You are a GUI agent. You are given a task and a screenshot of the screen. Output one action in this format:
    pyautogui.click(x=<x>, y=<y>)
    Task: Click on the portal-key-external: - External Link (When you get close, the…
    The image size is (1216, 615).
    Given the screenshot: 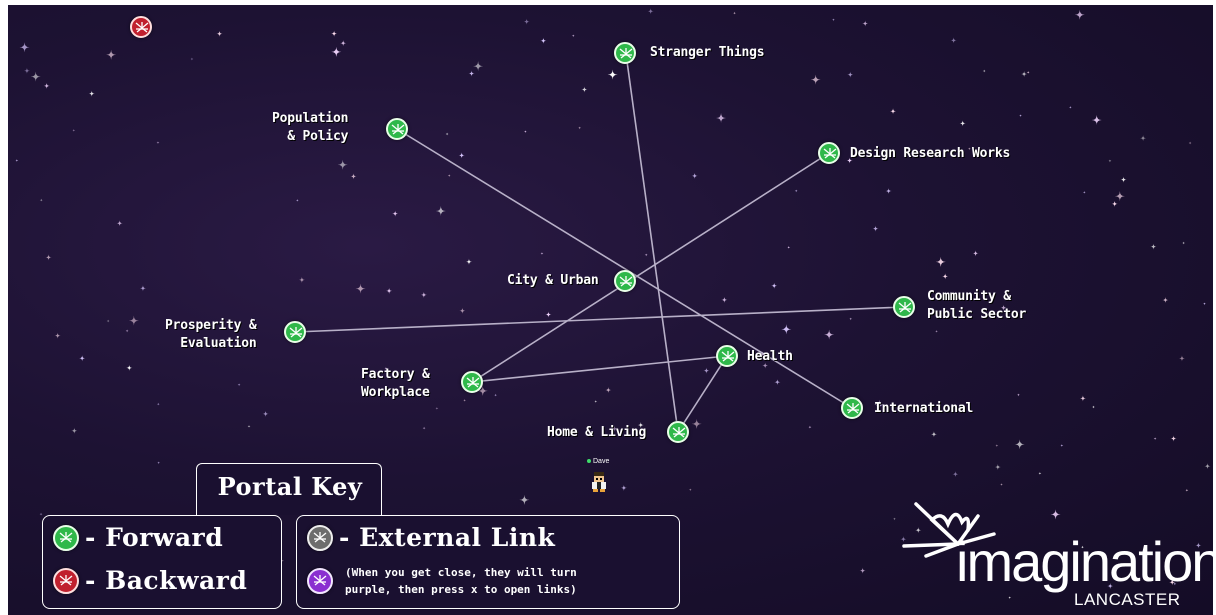 What is the action you would take?
    pyautogui.click(x=488, y=562)
    